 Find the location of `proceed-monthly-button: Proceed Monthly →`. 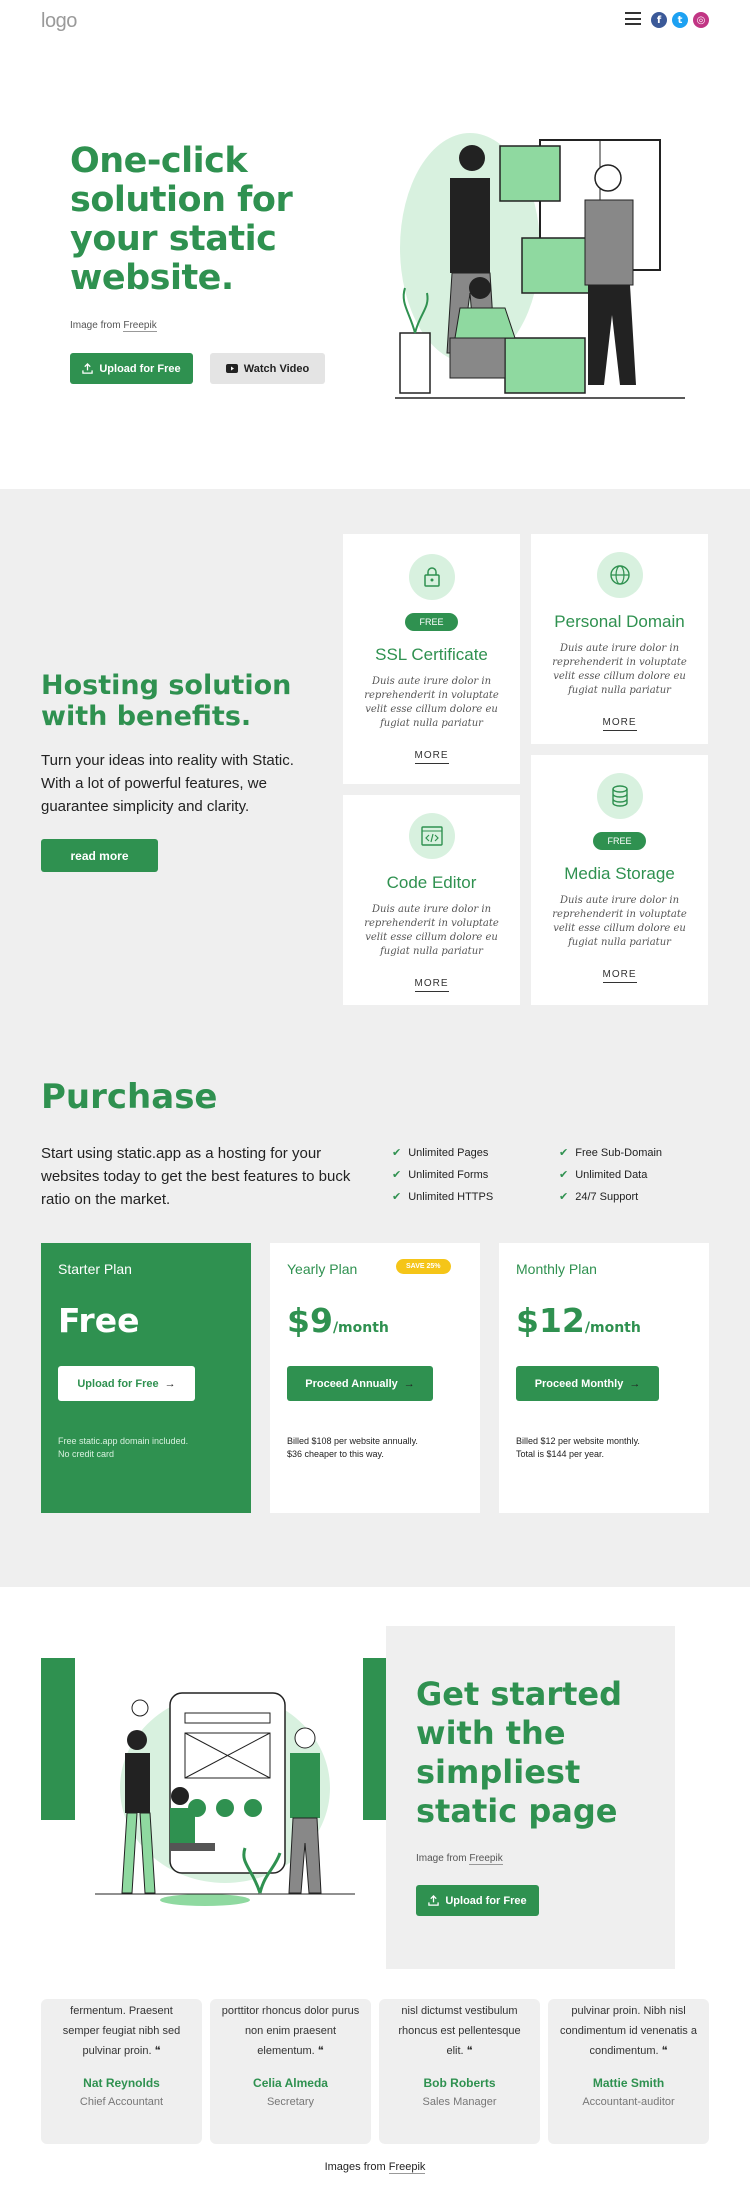

proceed-monthly-button: Proceed Monthly → is located at coordinates (587, 1383).